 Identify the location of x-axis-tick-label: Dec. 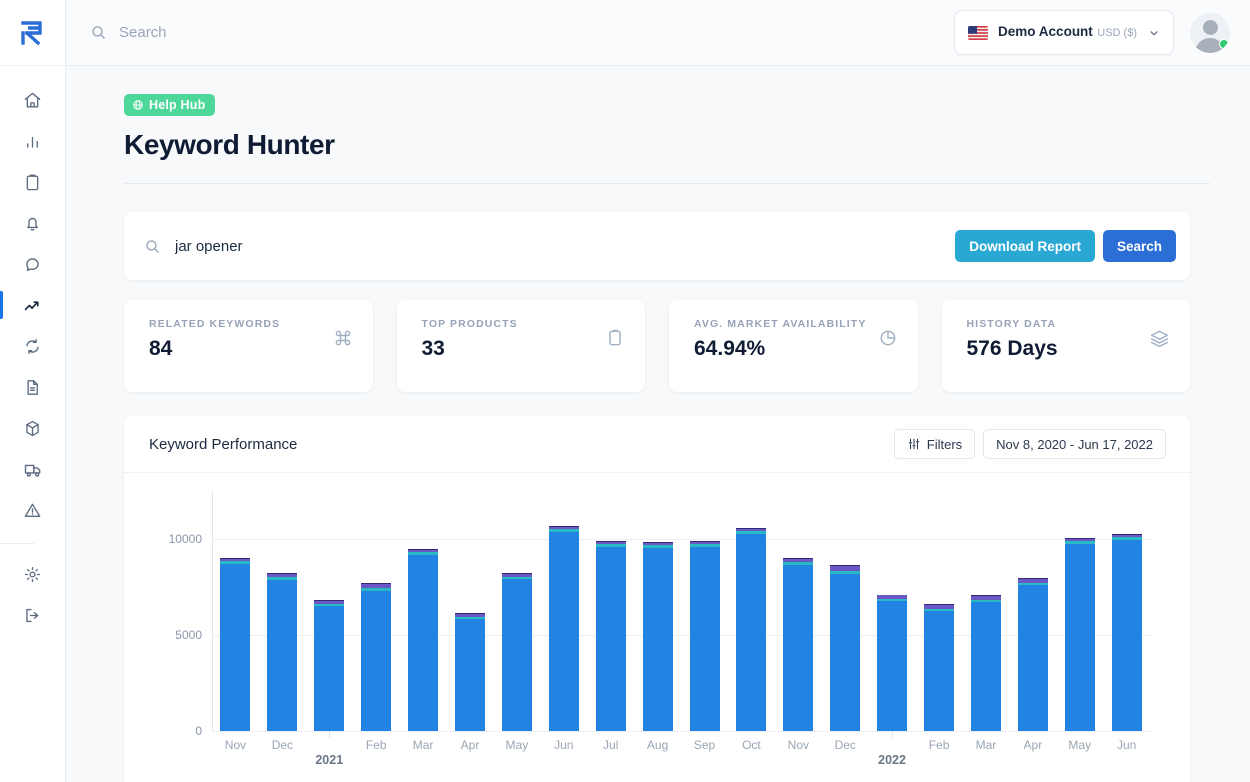
(282, 745).